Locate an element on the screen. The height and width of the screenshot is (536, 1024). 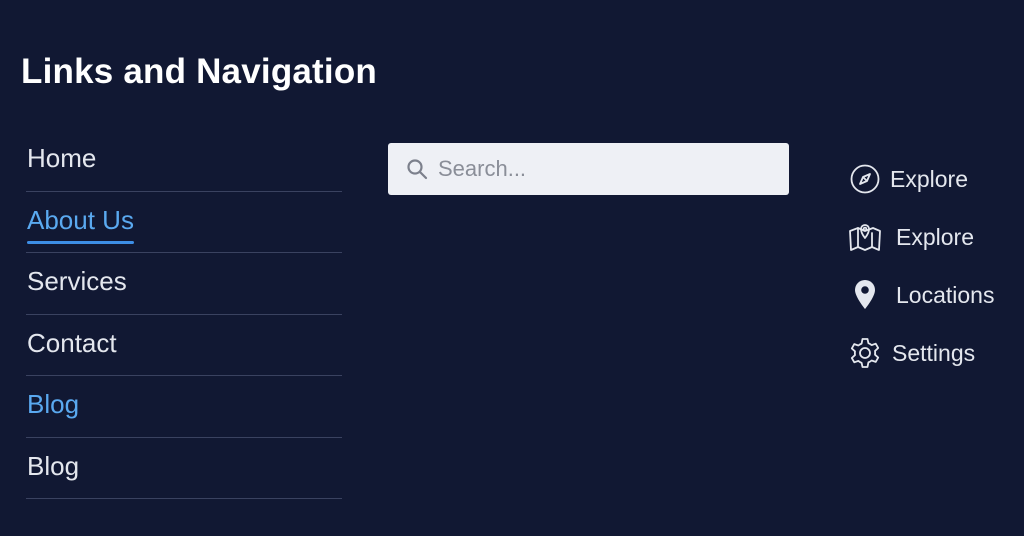
map-icon is located at coordinates (865, 237).